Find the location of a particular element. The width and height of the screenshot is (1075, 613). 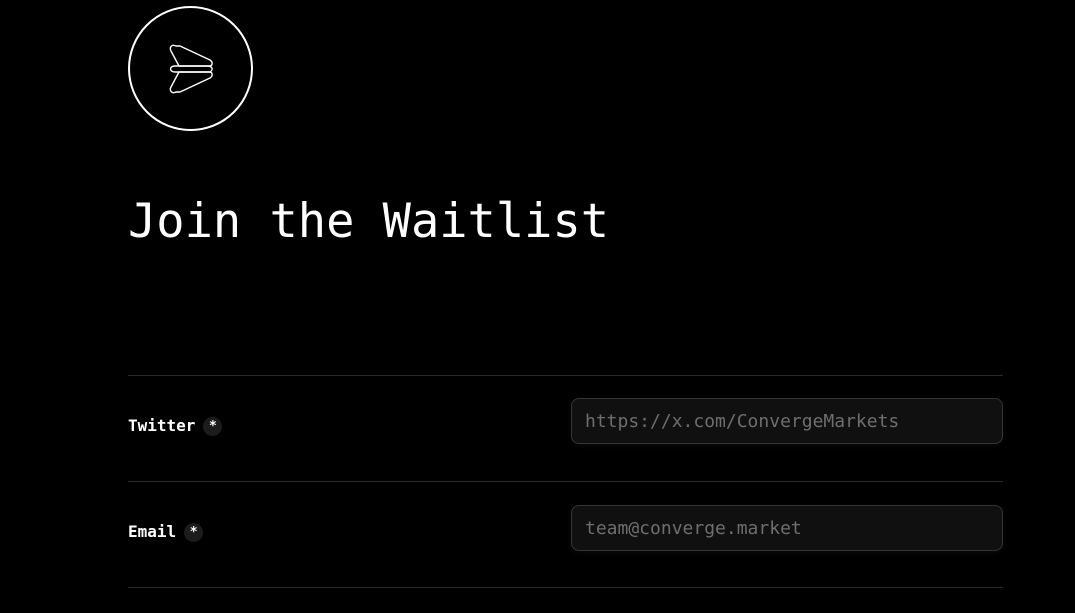

email-label-text: Email is located at coordinates (152, 531).